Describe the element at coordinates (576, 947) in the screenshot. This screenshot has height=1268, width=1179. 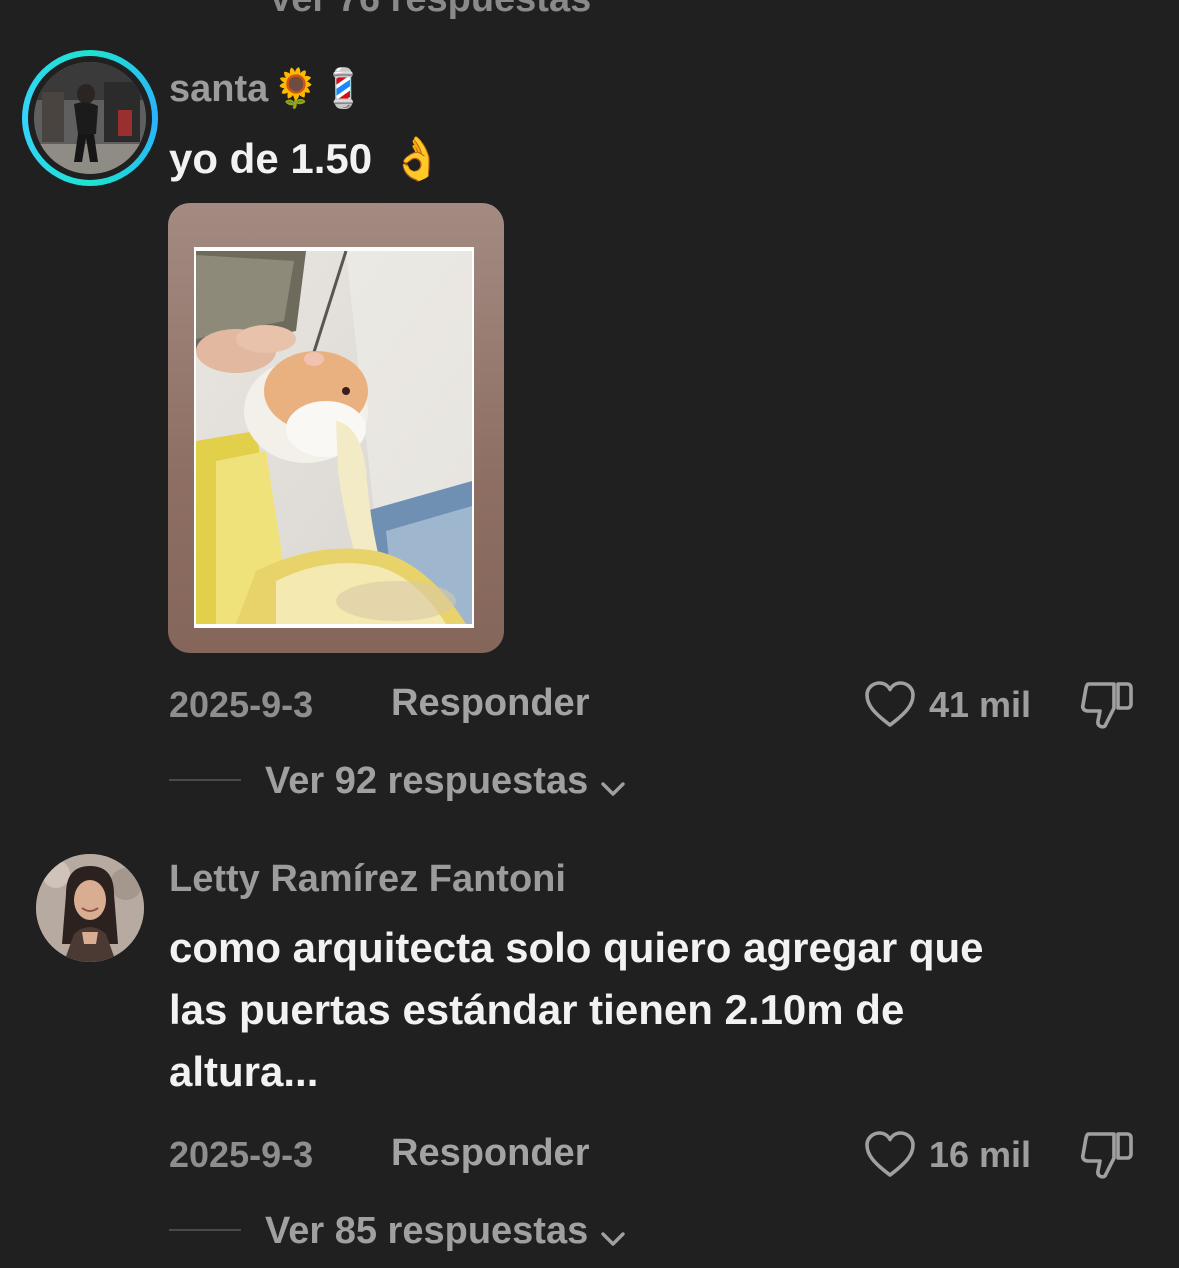
I see `comment-text-line: como arquitecta solo quiero agregar que` at that location.